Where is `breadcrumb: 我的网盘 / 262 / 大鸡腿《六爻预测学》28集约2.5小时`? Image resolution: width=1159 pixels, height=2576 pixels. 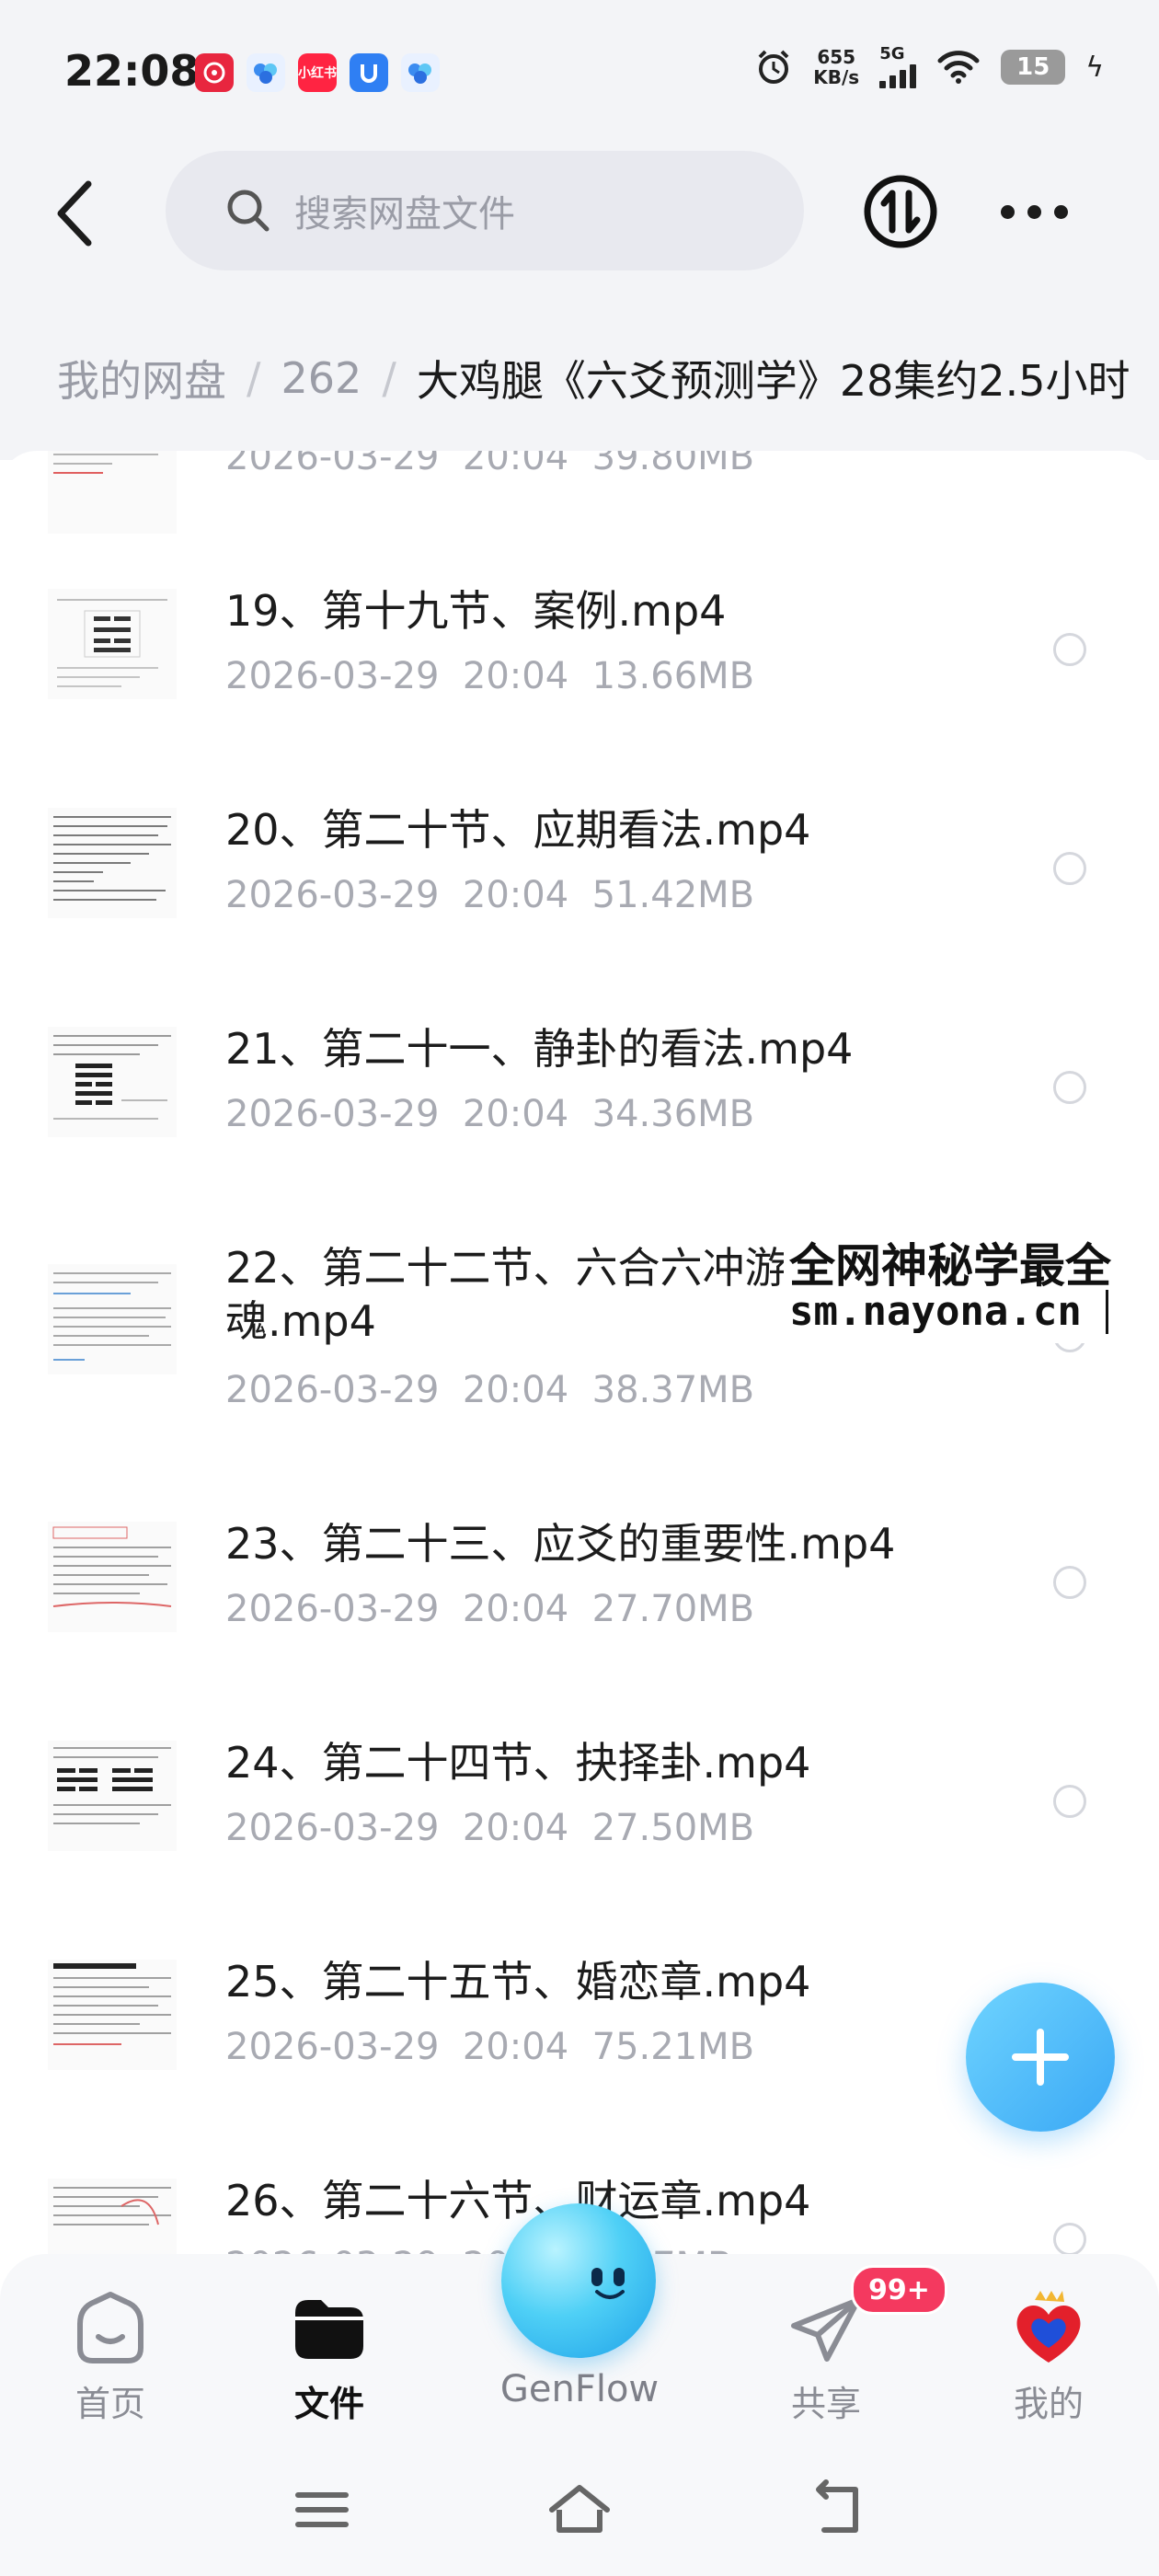 breadcrumb: 我的网盘 / 262 / 大鸡腿《六爻预测学》28集约2.5小时 is located at coordinates (593, 378).